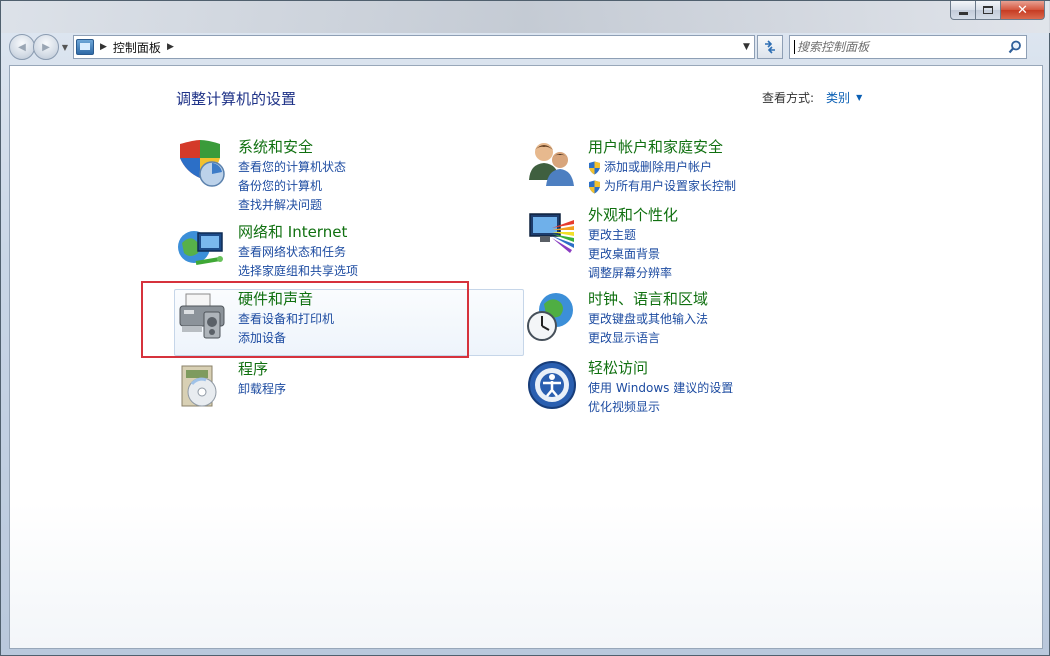 This screenshot has width=1050, height=656. Describe the element at coordinates (633, 273) in the screenshot. I see `link-screen-resolution: 调整屏幕分辨率` at that location.